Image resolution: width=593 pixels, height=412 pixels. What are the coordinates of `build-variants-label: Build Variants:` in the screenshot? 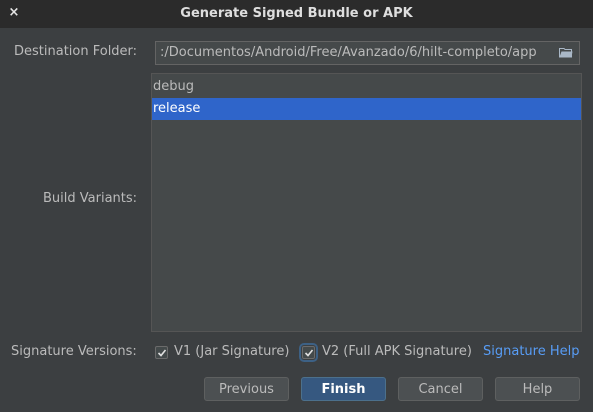 It's located at (90, 198).